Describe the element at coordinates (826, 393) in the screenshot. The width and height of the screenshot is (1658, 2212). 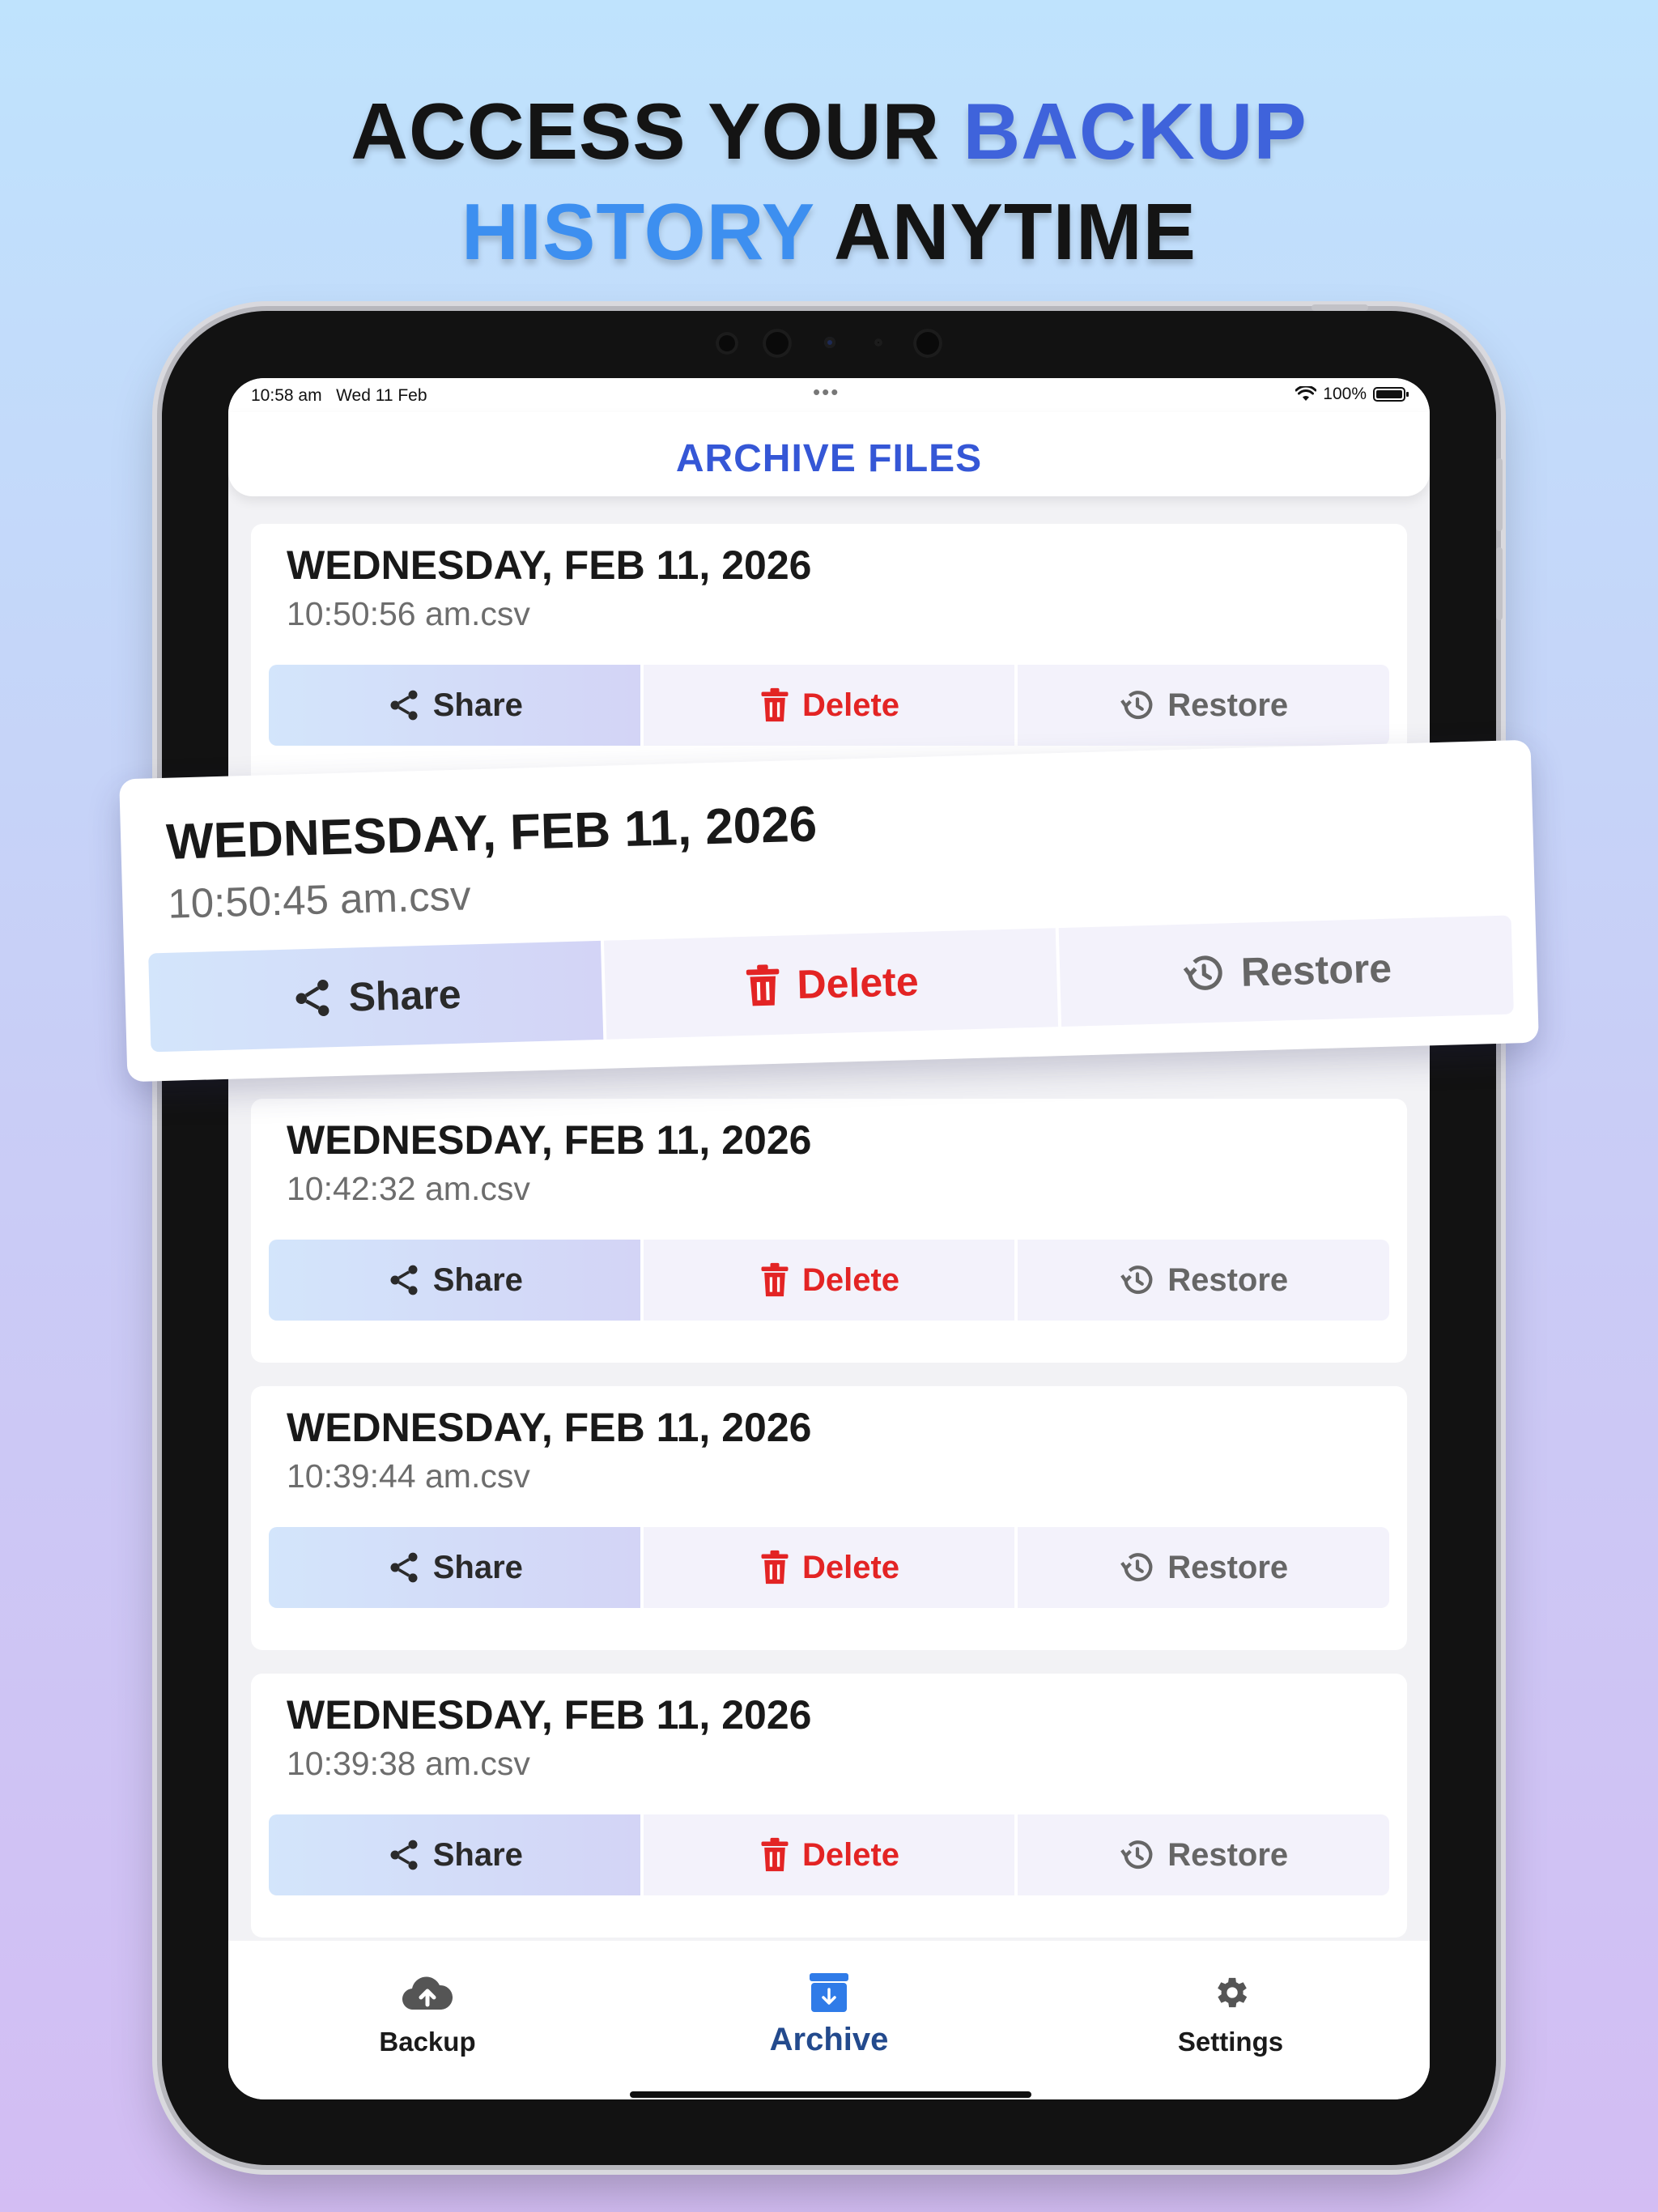
I see `multitask-dots: •••` at that location.